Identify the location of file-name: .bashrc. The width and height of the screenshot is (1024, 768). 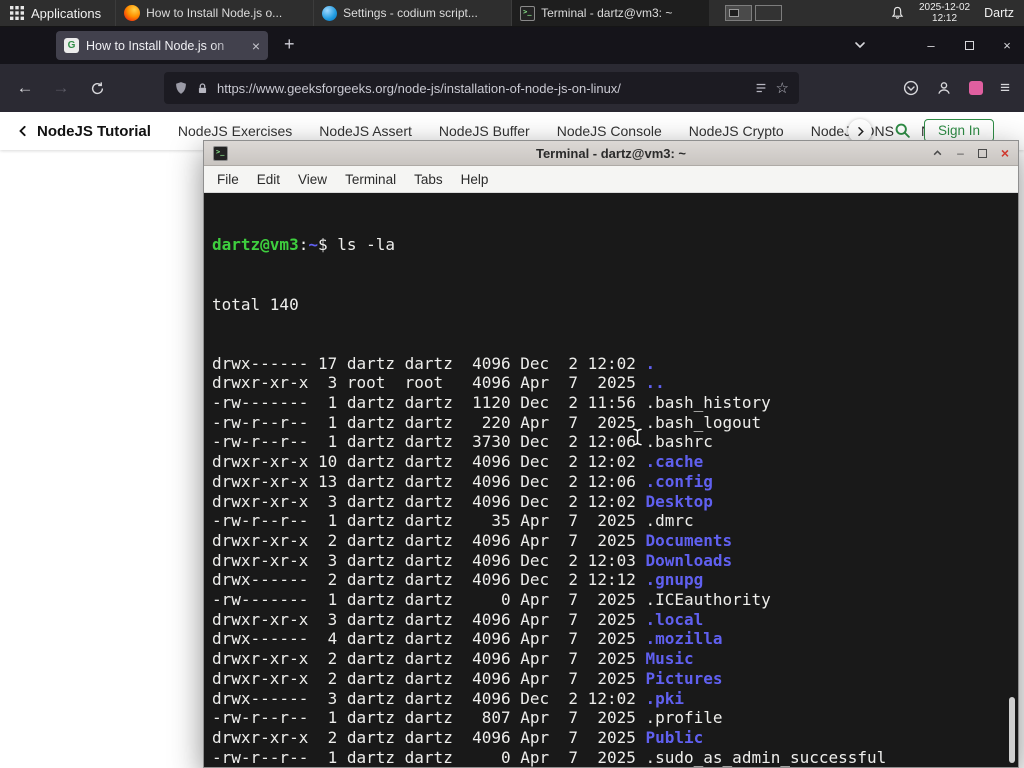
(679, 442).